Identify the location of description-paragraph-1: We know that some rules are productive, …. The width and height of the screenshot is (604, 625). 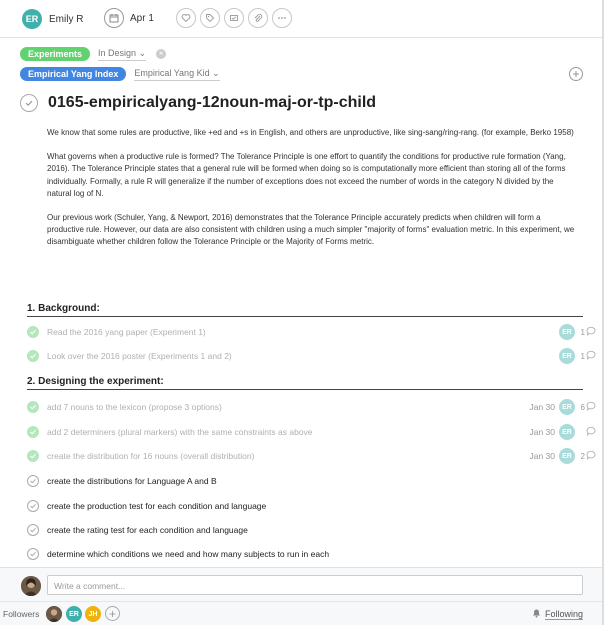
(310, 132).